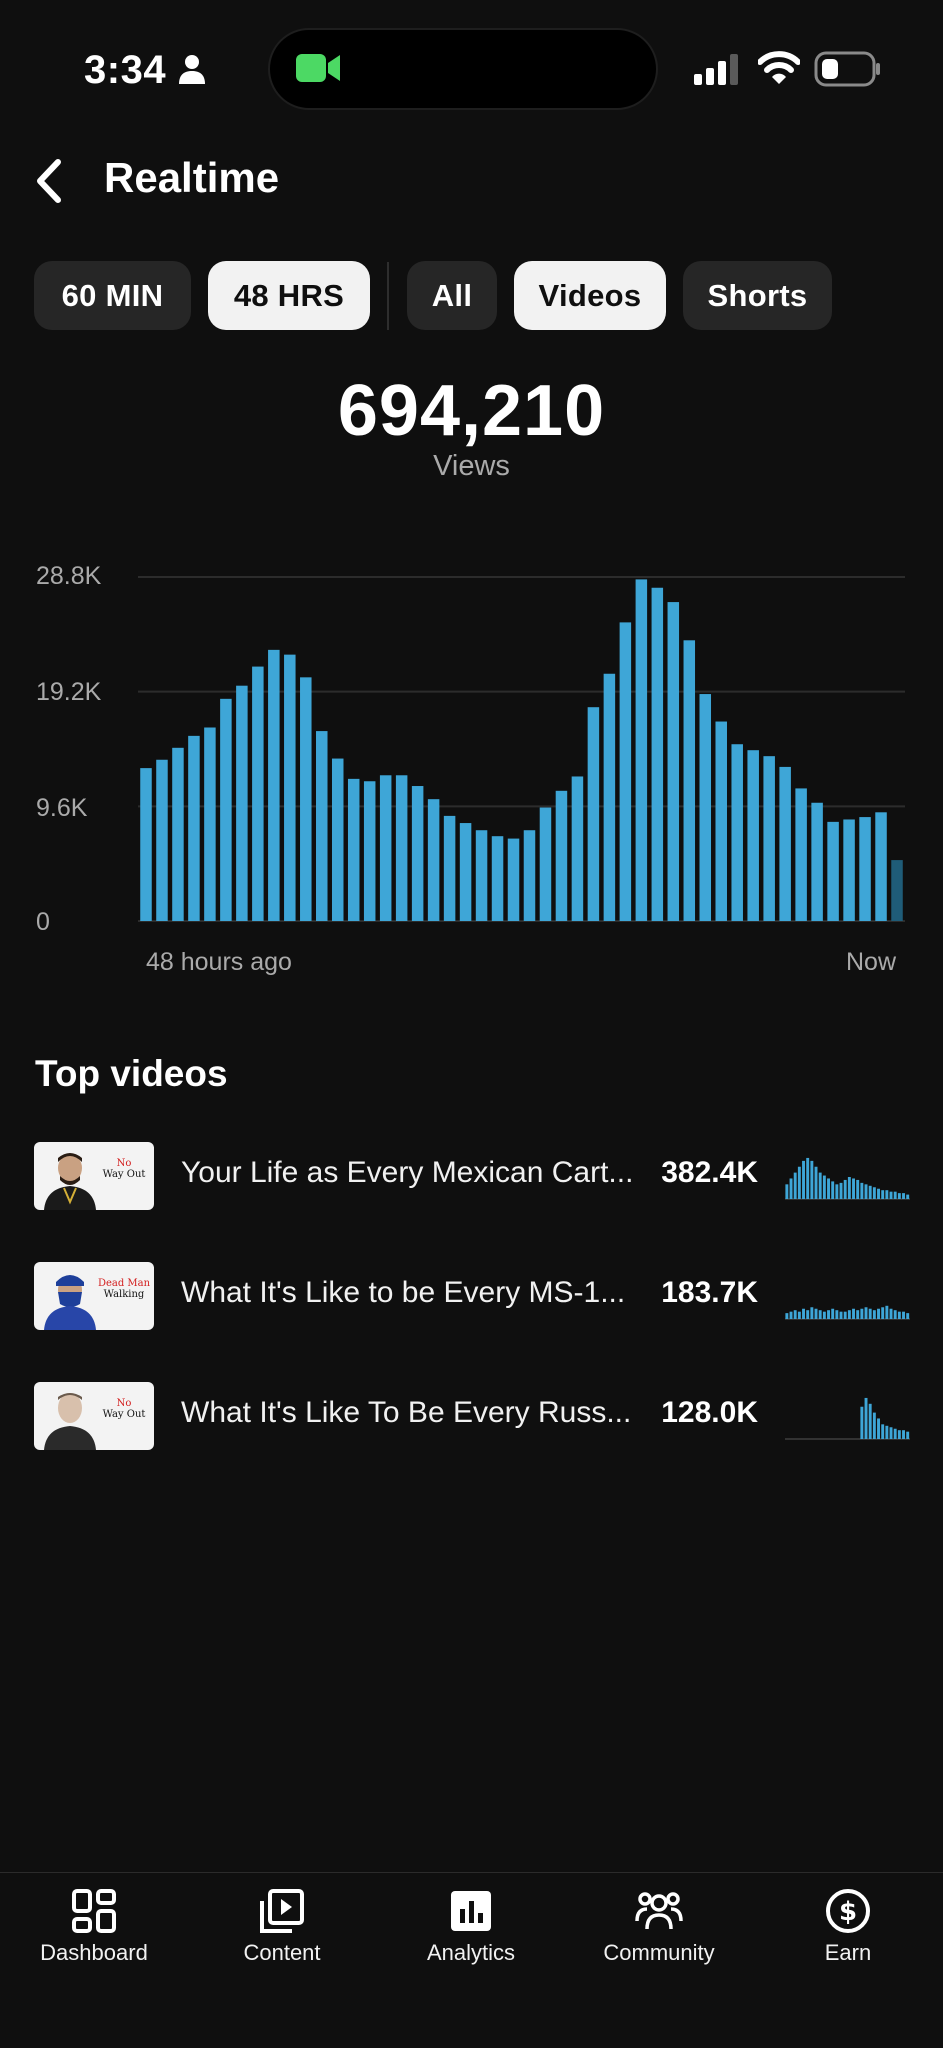 This screenshot has height=2048, width=943. I want to click on nav-community: Community, so click(659, 1943).